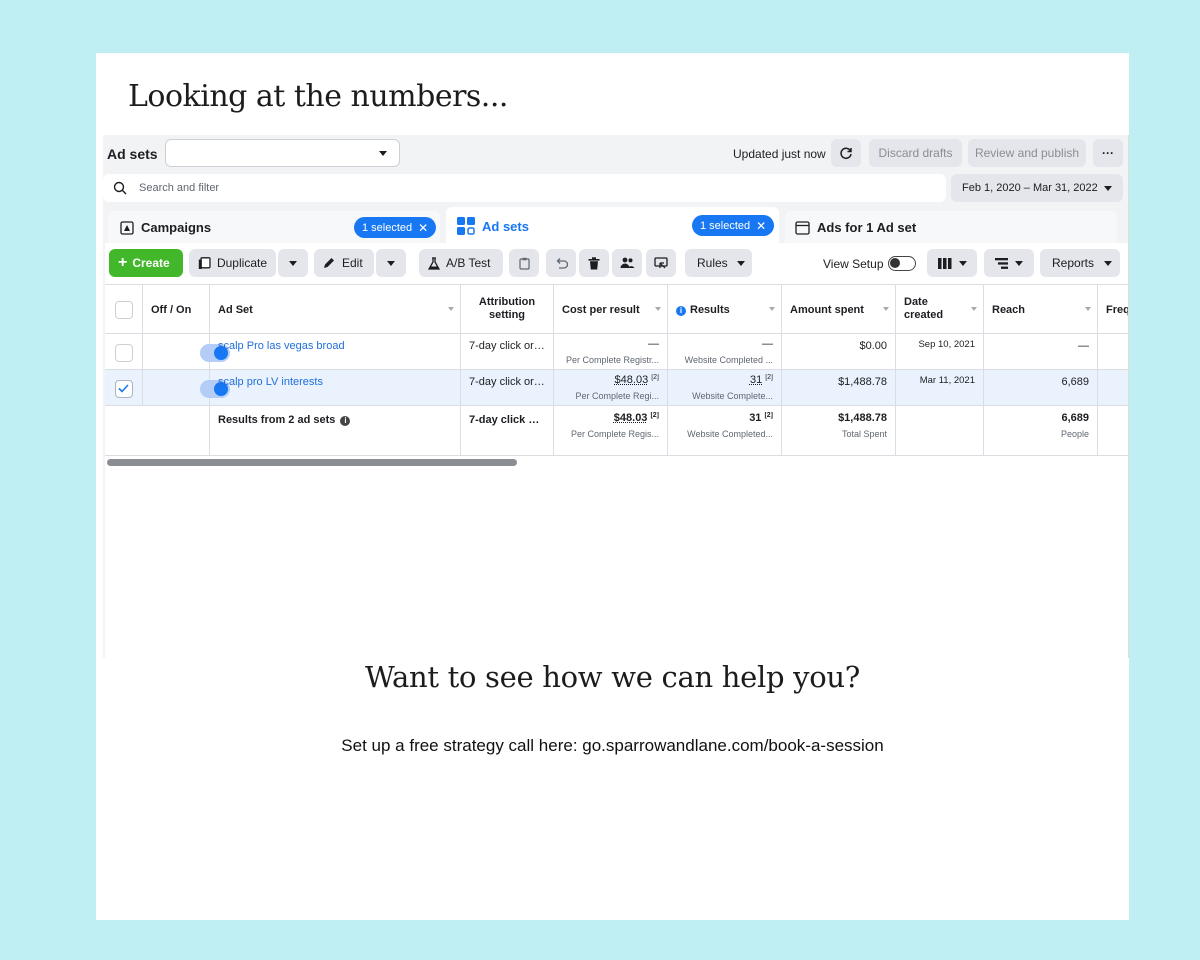 The image size is (1200, 960). What do you see at coordinates (1041, 309) in the screenshot?
I see `col-reach-header: Reach` at bounding box center [1041, 309].